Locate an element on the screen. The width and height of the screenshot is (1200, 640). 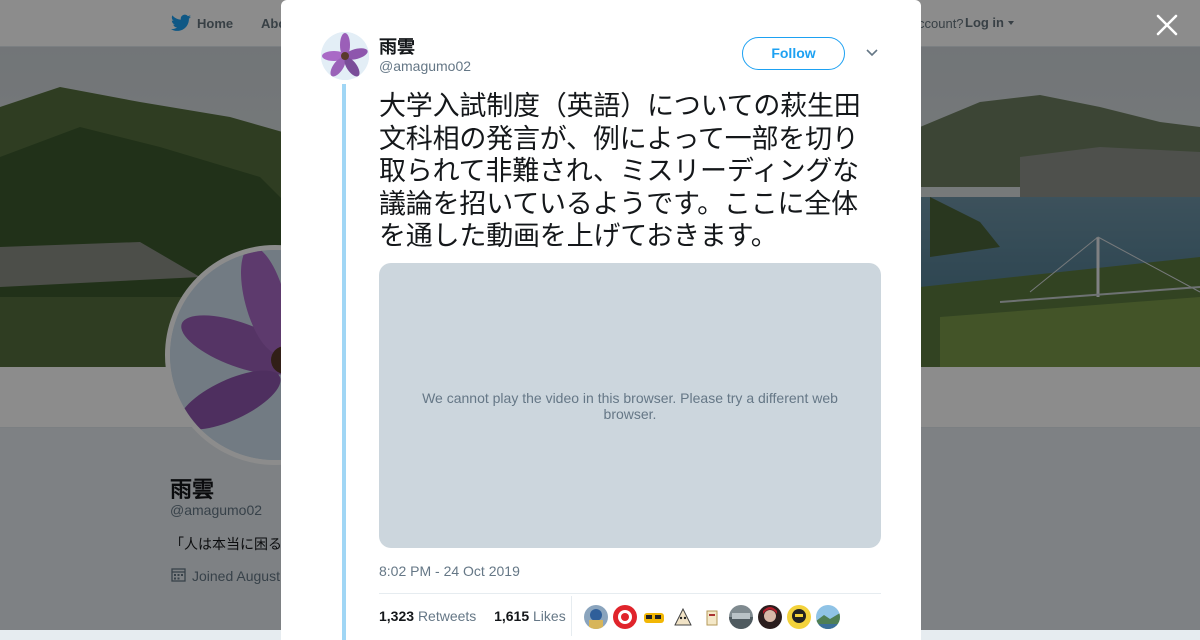
follow-button: Follow is located at coordinates (793, 53).